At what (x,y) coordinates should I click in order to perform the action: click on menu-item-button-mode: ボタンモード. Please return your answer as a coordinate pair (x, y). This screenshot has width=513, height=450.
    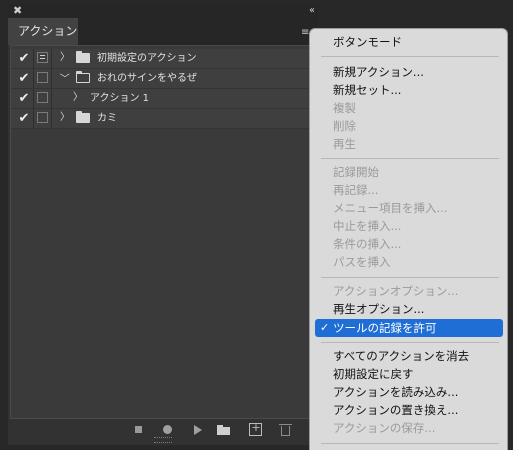
    Looking at the image, I should click on (408, 42).